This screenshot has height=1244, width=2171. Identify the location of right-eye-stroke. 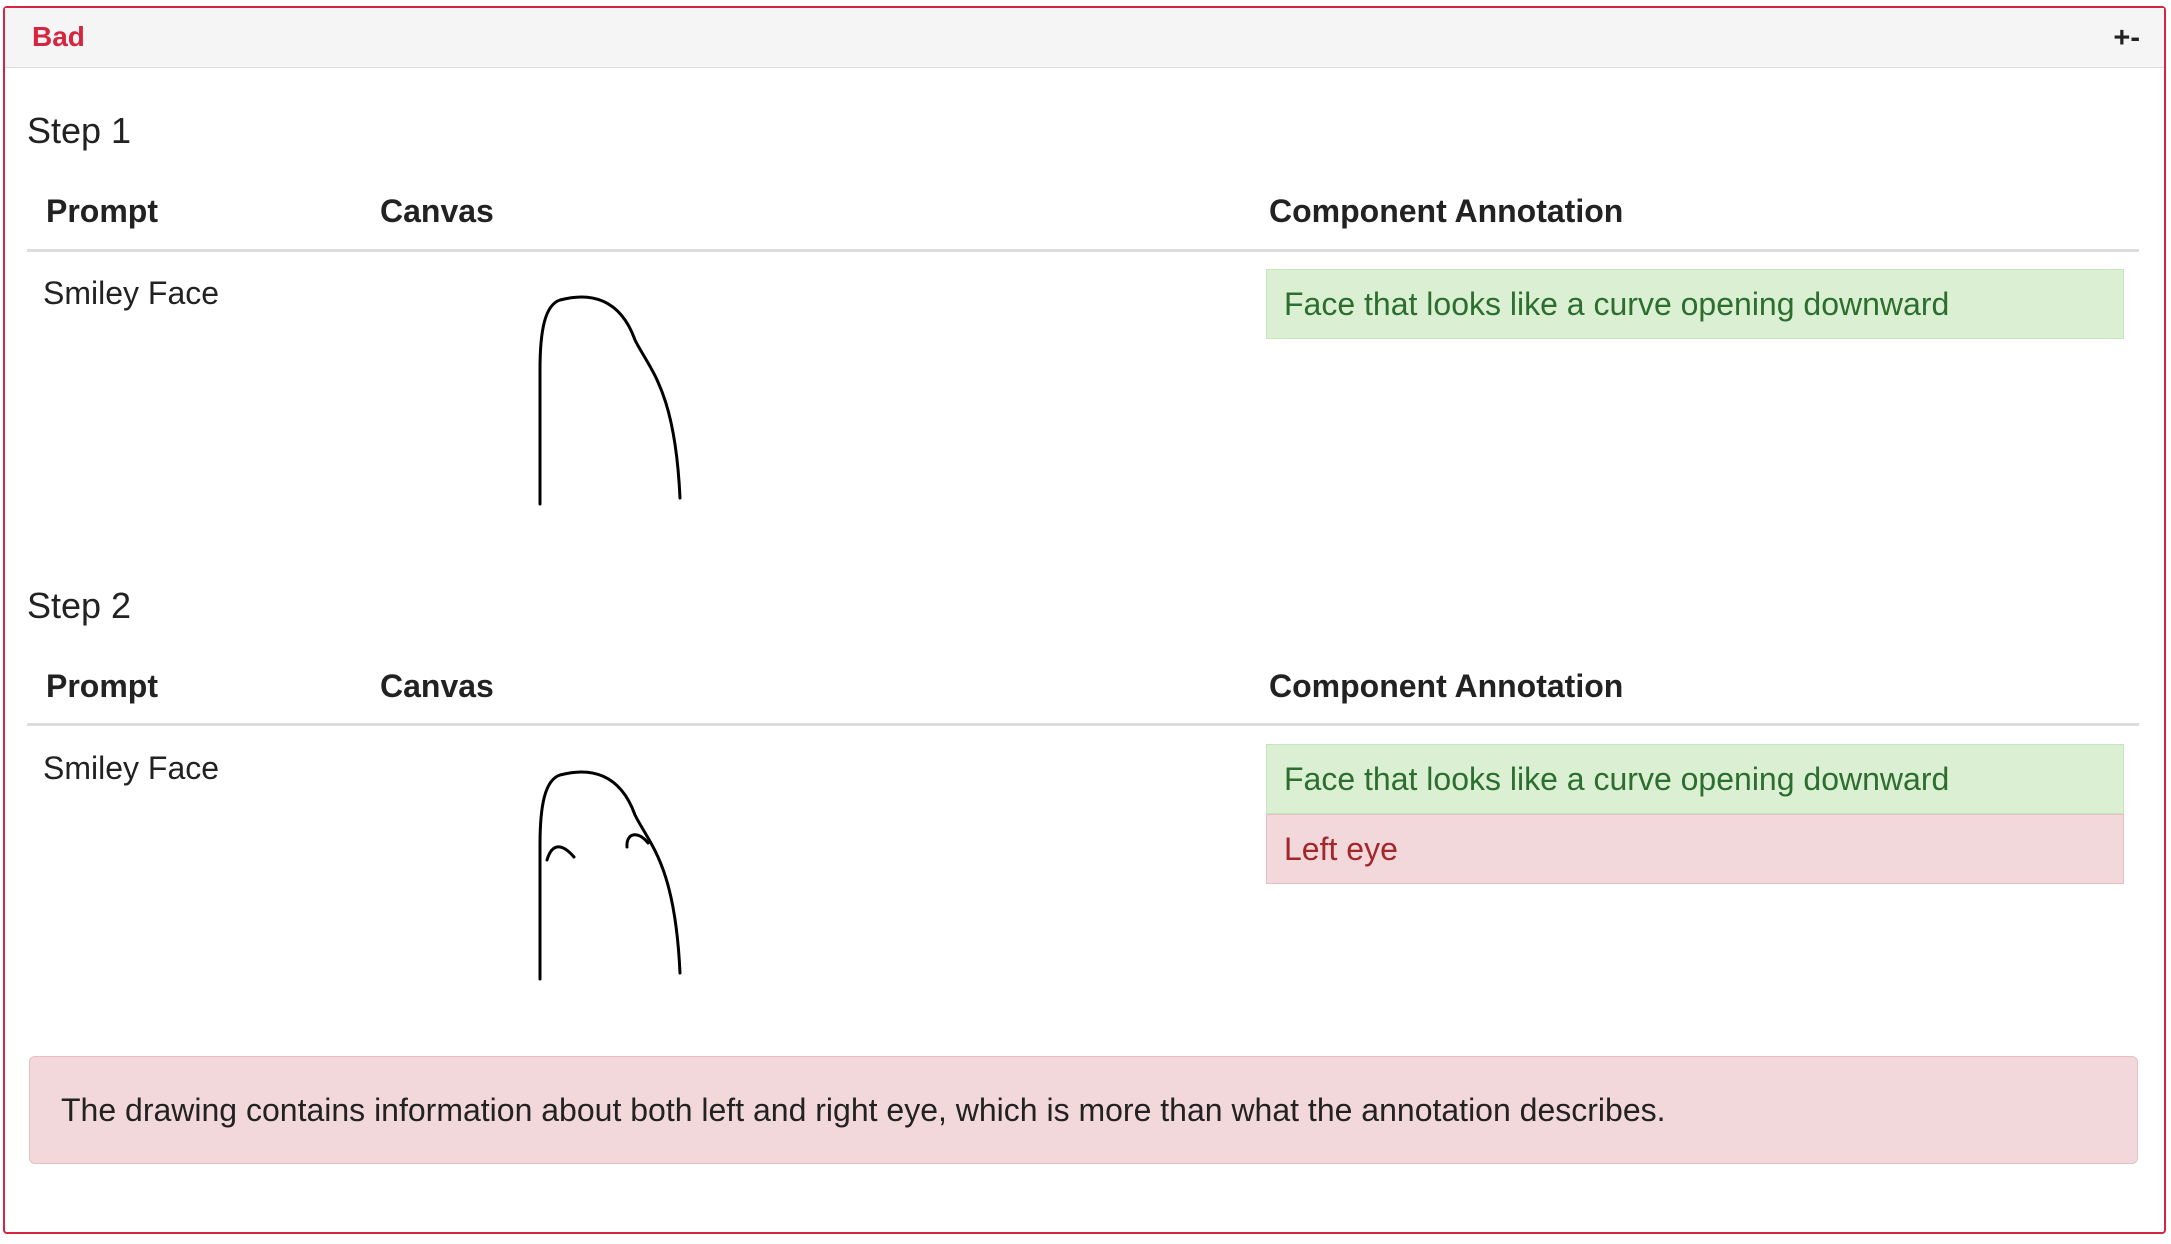
(637, 841).